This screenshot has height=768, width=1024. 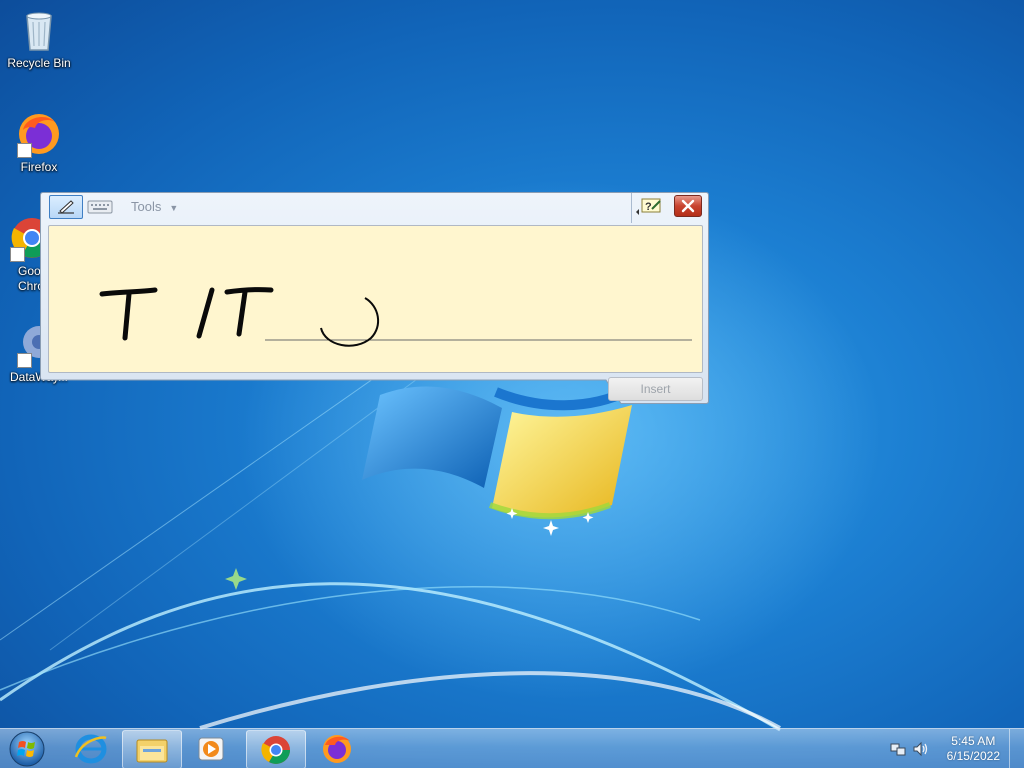 I want to click on start-button, so click(x=27, y=749).